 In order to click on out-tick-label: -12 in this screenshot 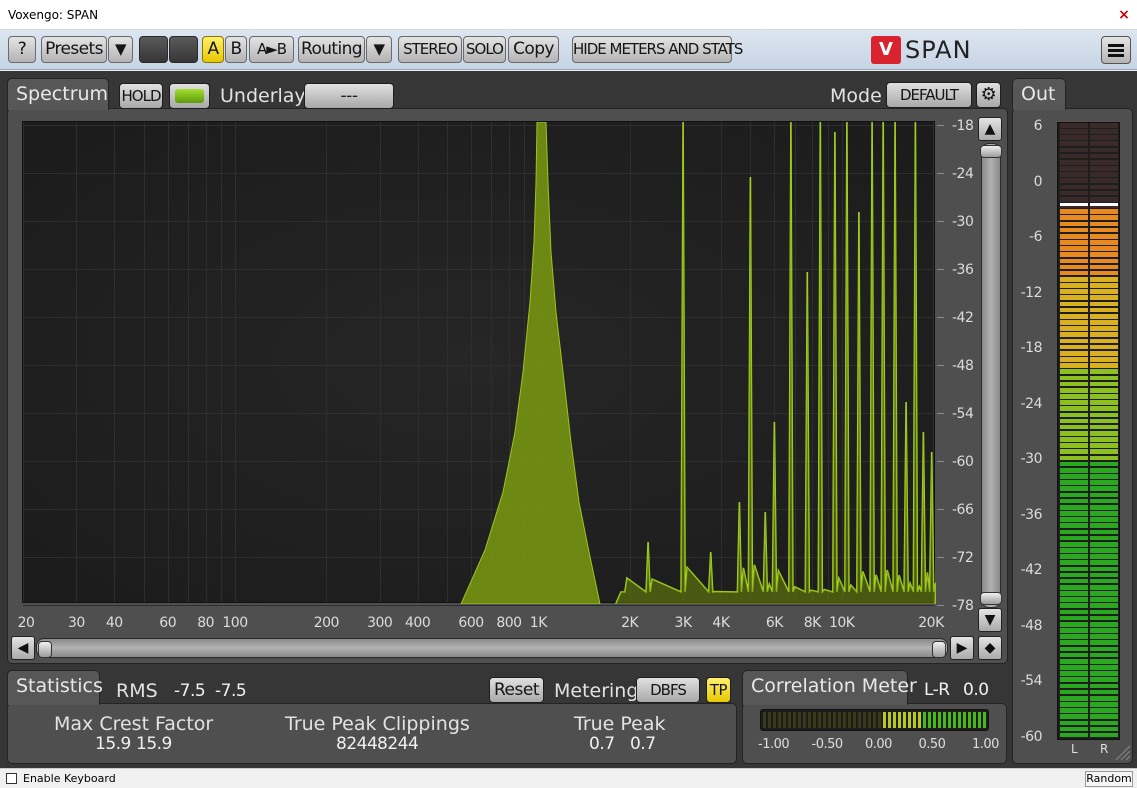, I will do `click(1029, 293)`.